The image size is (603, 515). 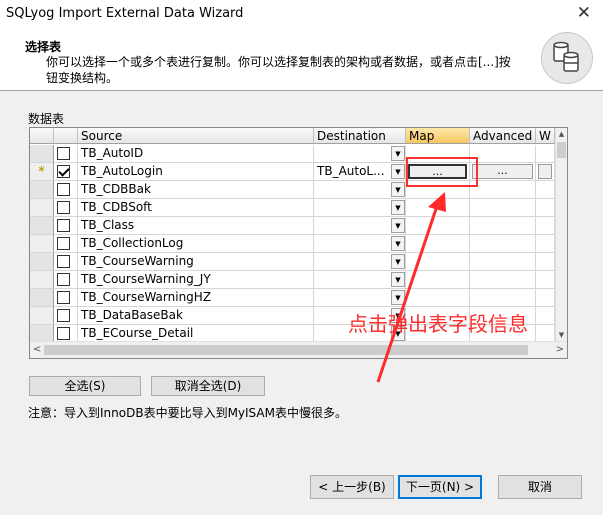 I want to click on annotation-text: 点击弹出表字段信息, so click(x=438, y=324).